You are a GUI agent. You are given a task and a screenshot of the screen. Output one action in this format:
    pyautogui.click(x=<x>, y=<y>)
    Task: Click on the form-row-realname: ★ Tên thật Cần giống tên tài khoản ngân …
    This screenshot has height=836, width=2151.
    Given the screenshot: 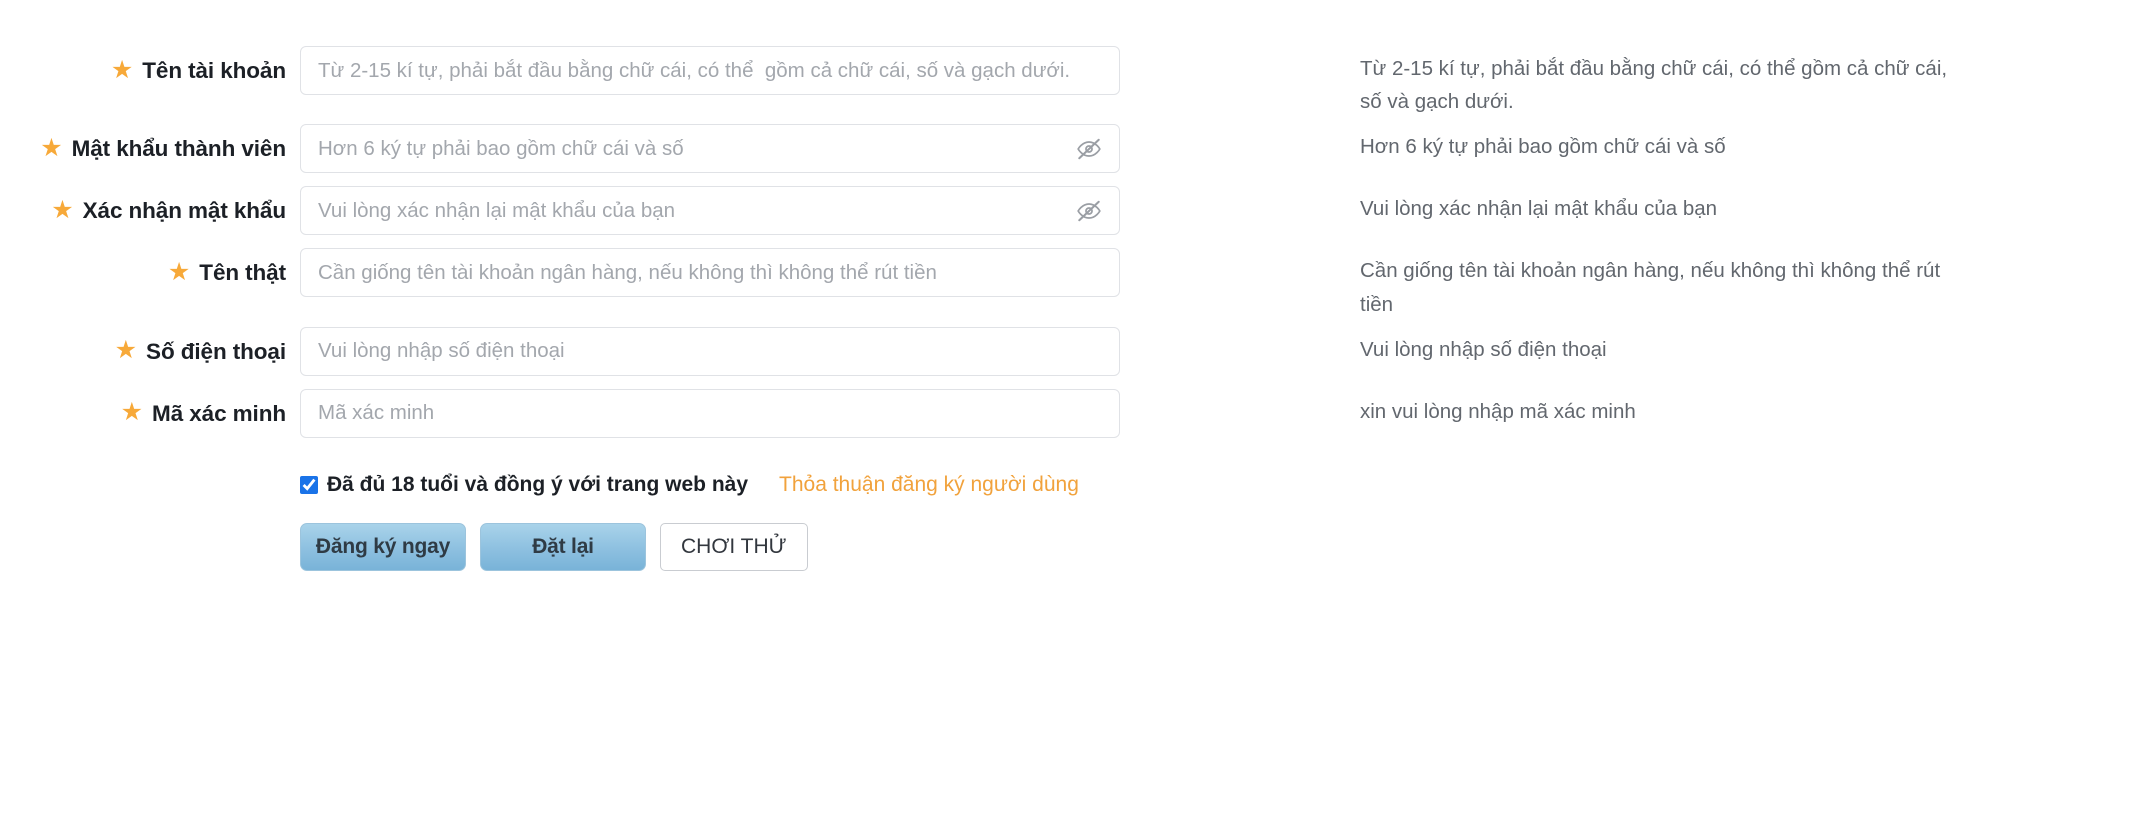 What is the action you would take?
    pyautogui.click(x=1075, y=281)
    